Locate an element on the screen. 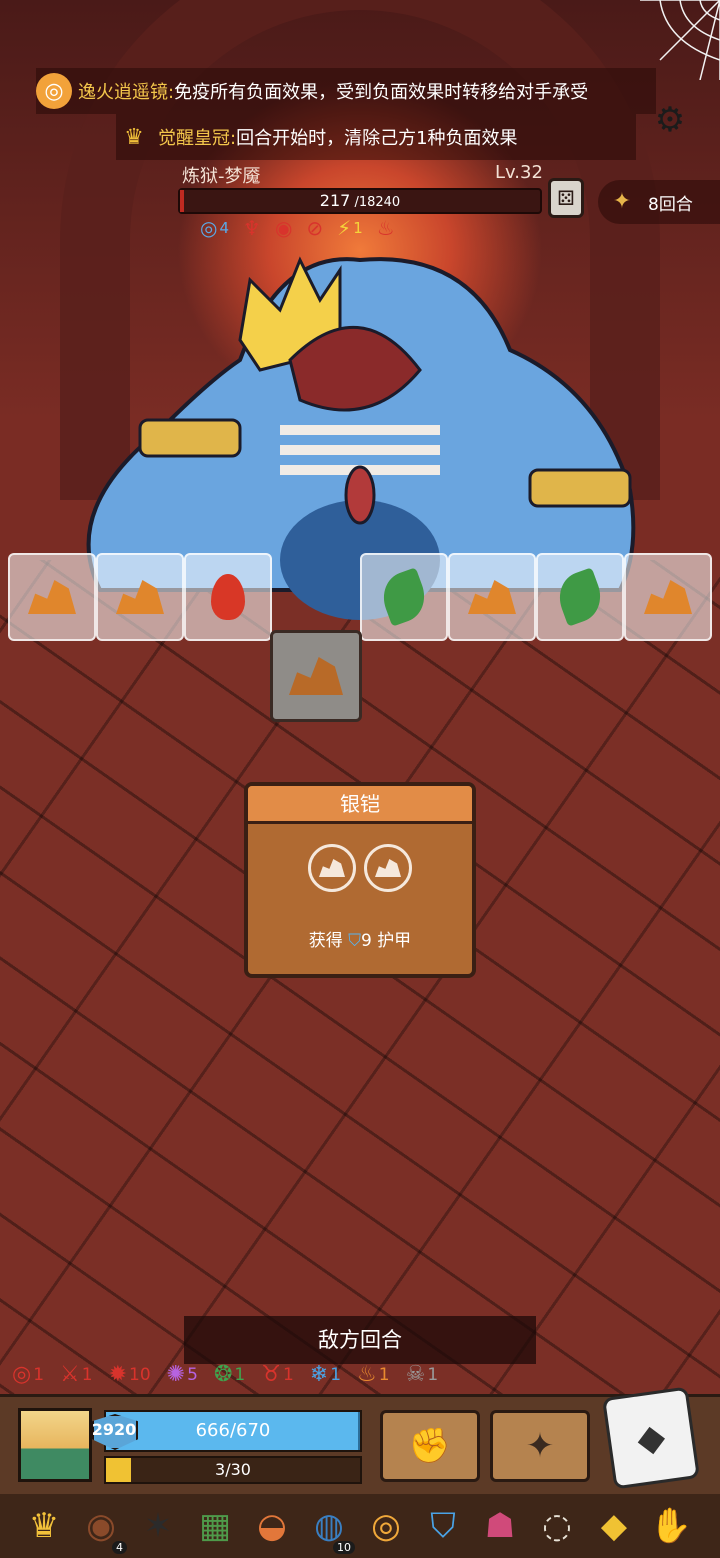 This screenshot has width=720, height=1558. skill-button-boot: ✦ is located at coordinates (540, 1446).